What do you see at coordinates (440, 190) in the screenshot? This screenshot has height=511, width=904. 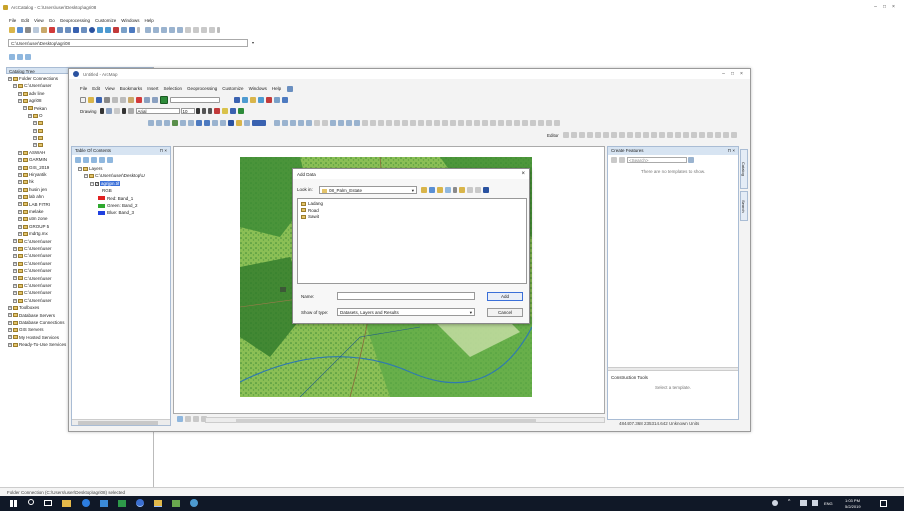 I see `connect-to-folder-icon` at bounding box center [440, 190].